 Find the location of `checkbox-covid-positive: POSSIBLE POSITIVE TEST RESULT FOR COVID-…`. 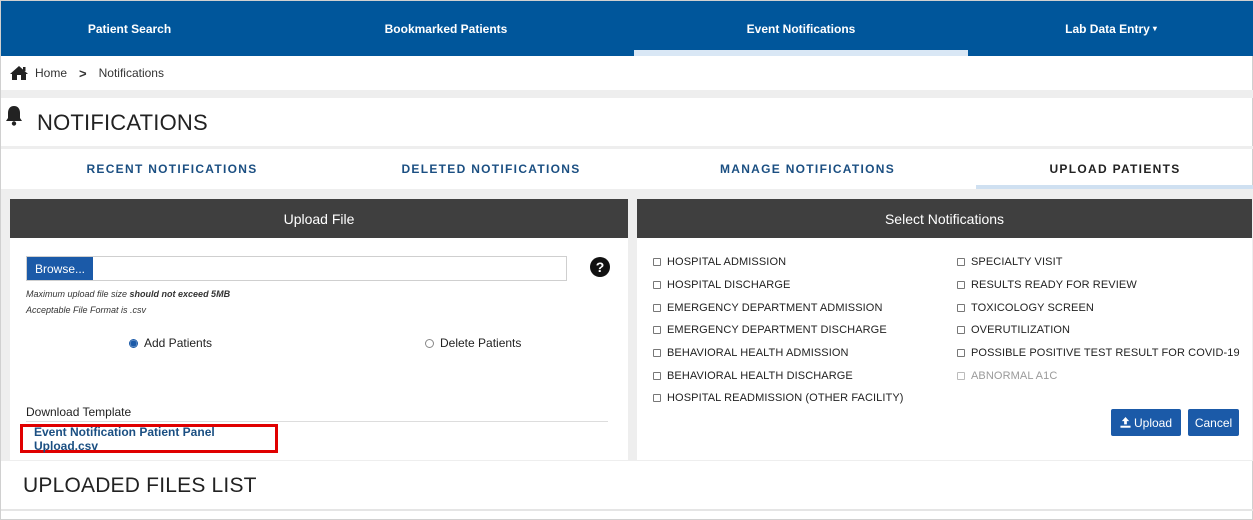

checkbox-covid-positive: POSSIBLE POSITIVE TEST RESULT FOR COVID-… is located at coordinates (1098, 353).